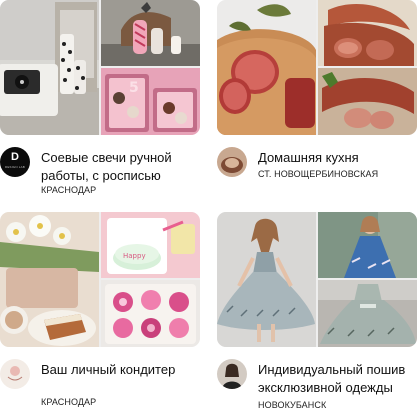 The height and width of the screenshot is (411, 418). Describe the element at coordinates (121, 167) in the screenshot. I see `seller-title: Соевые свечи ручной работы, с росписью` at that location.